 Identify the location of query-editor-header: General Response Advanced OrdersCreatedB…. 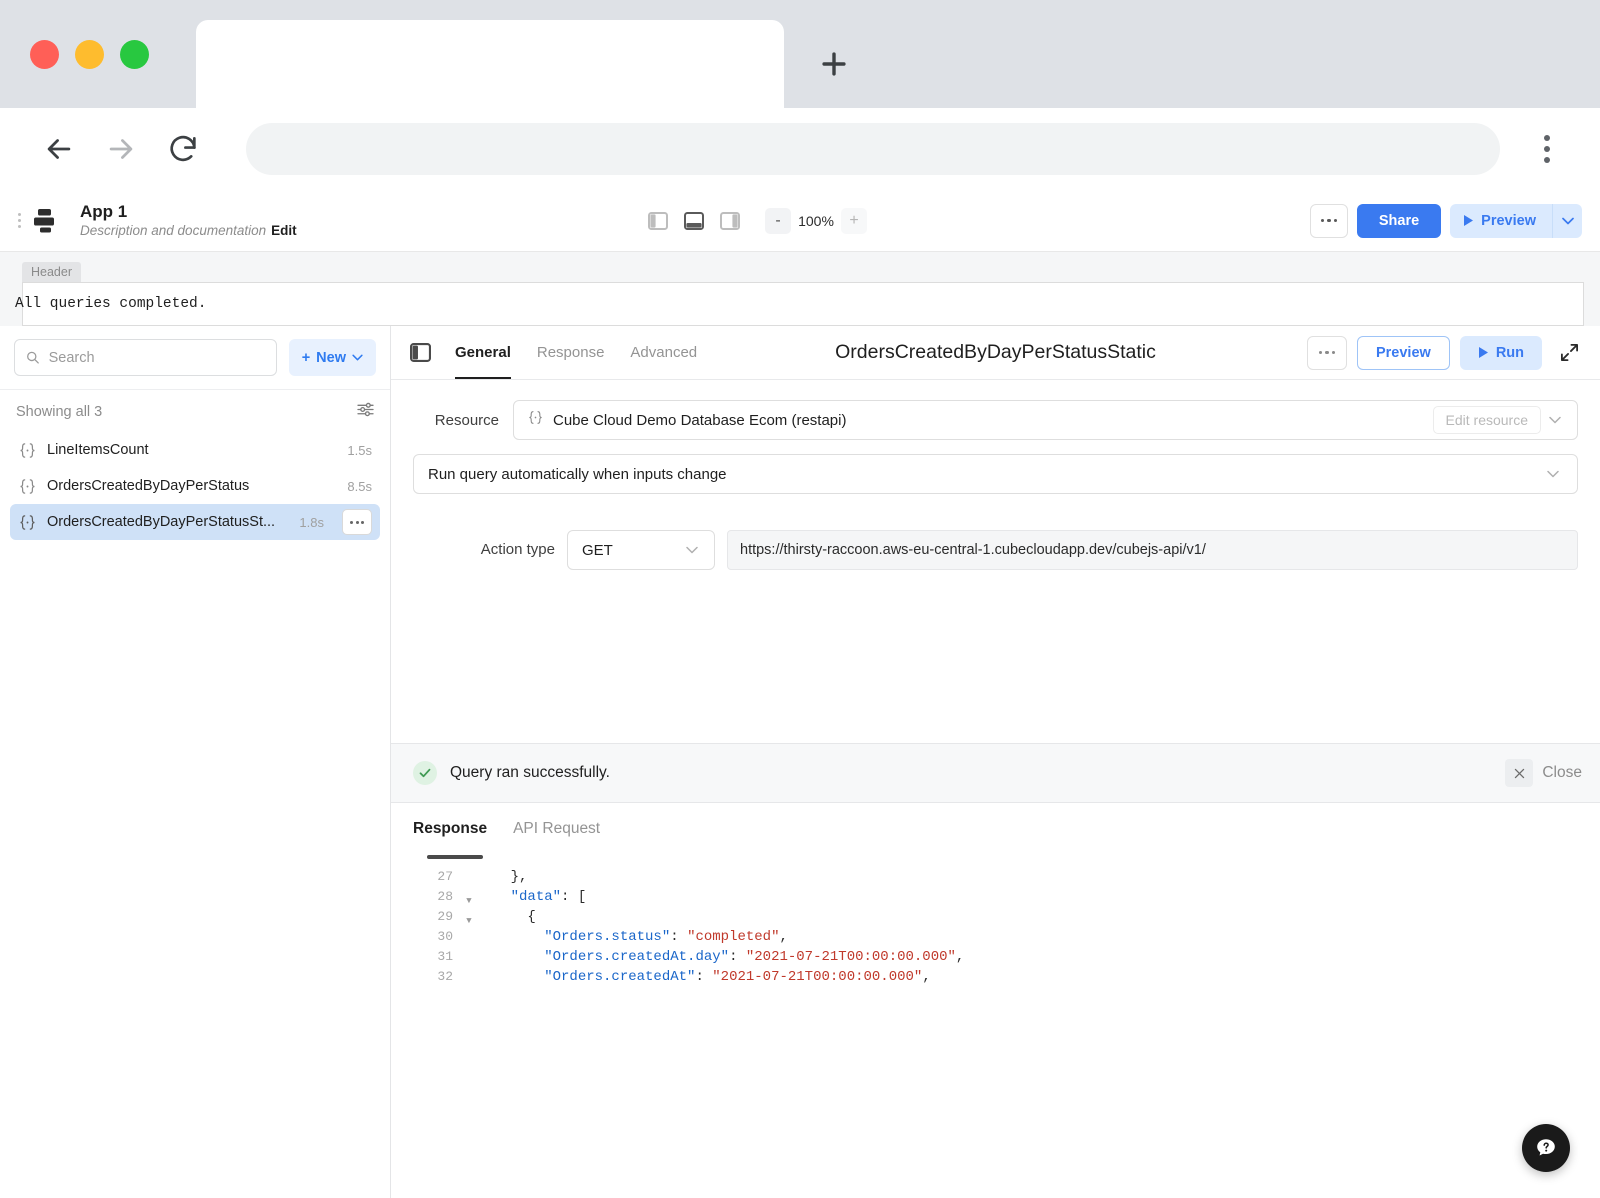
(995, 353).